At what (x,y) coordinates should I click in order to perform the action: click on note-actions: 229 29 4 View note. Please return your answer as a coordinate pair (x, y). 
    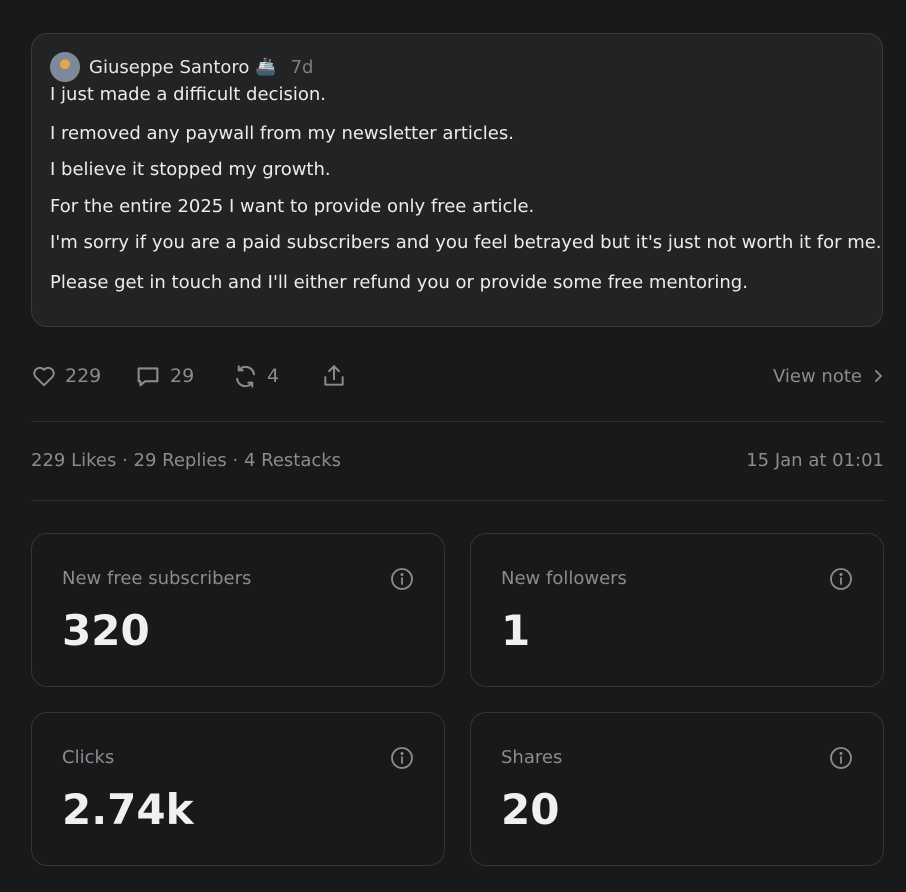
    Looking at the image, I should click on (458, 376).